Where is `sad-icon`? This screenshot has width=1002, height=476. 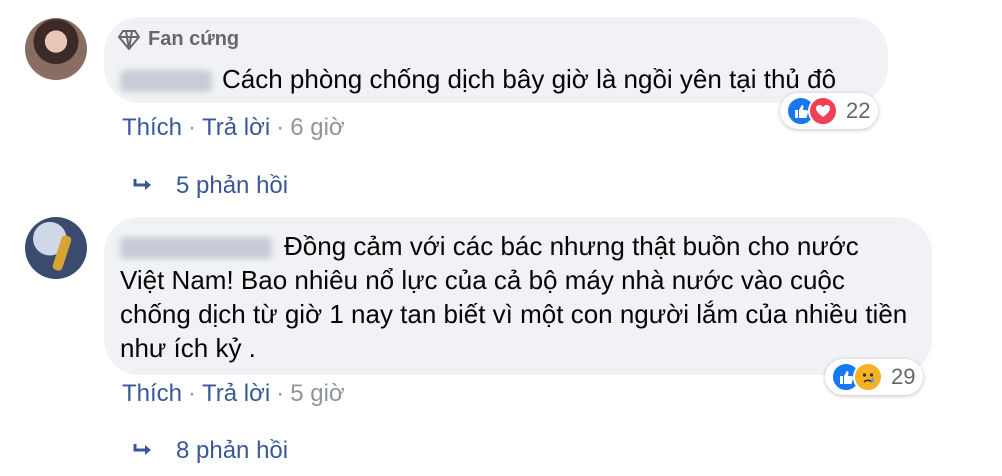 sad-icon is located at coordinates (868, 377).